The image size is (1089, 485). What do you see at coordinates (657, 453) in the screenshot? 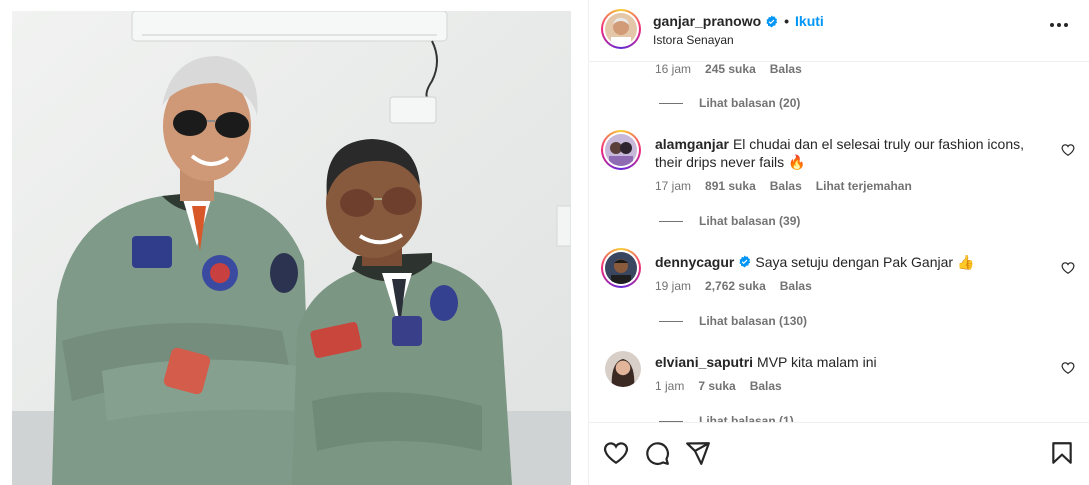
I see `comment-icon` at bounding box center [657, 453].